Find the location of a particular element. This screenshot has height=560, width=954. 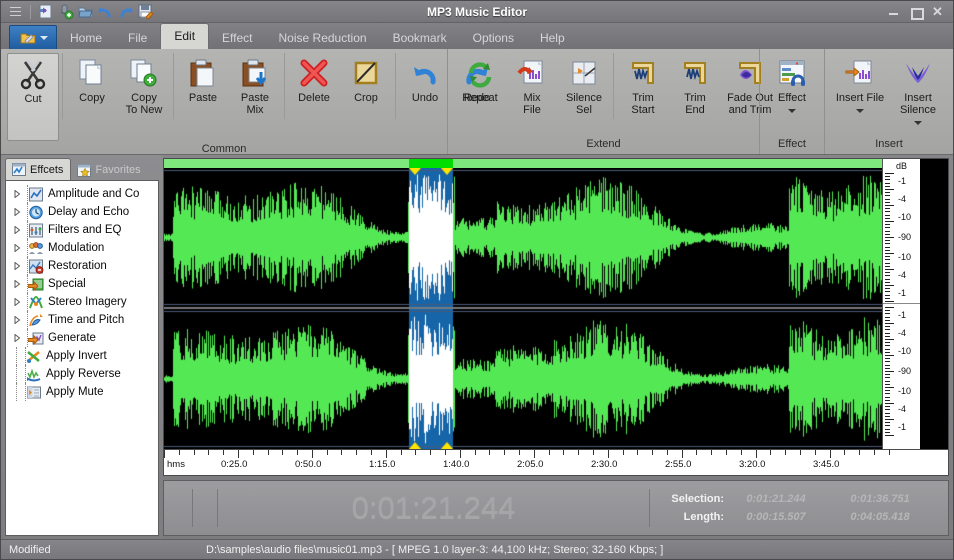

tree-item-modulation: Modulation is located at coordinates (82, 248).